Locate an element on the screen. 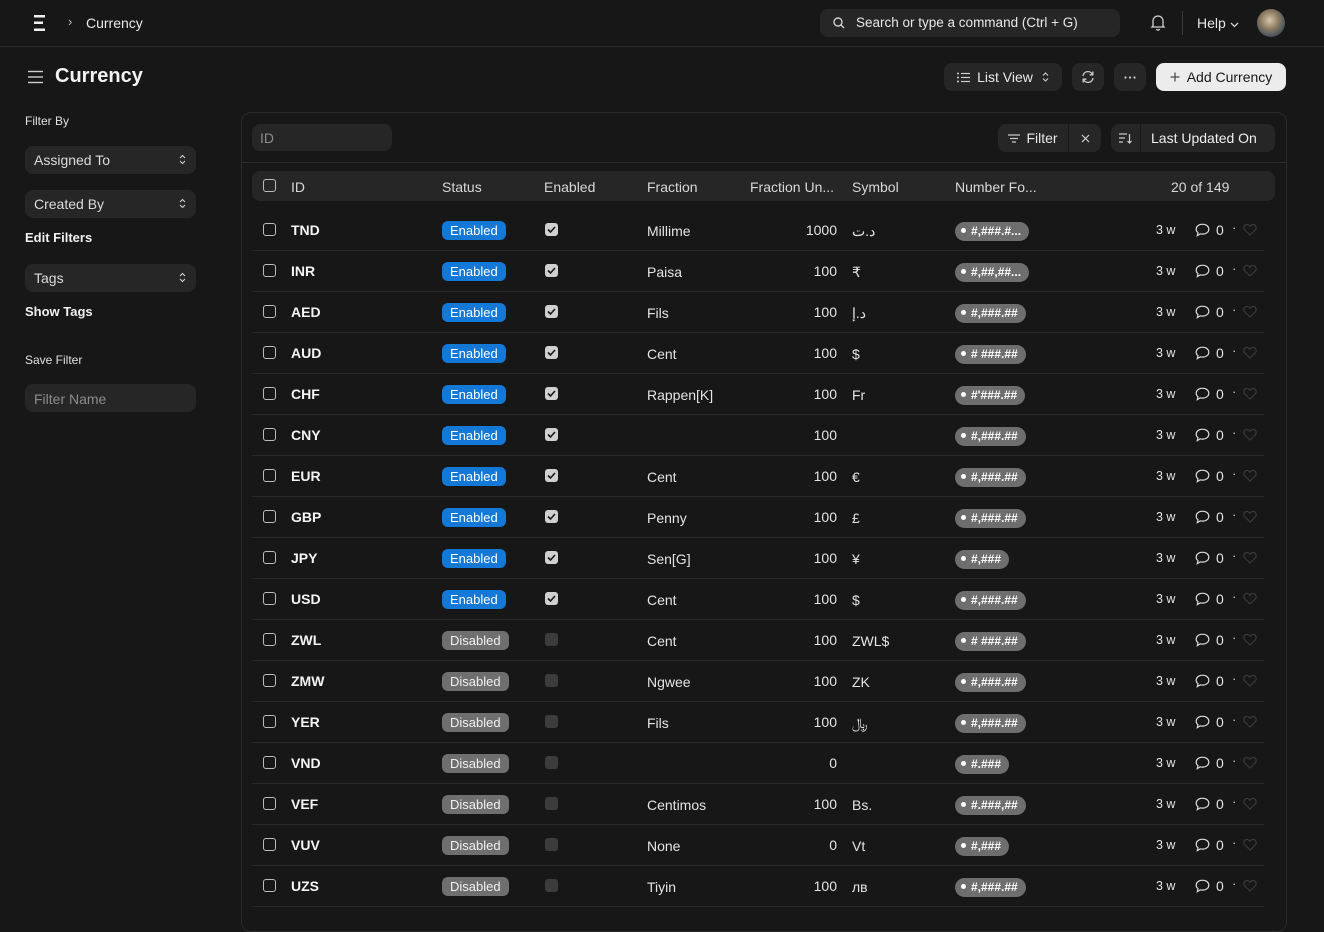 The width and height of the screenshot is (1324, 932). table-row: VEF Disabled Centimos 100 Bs. #.###,## 3 w 0 · is located at coordinates (758, 804).